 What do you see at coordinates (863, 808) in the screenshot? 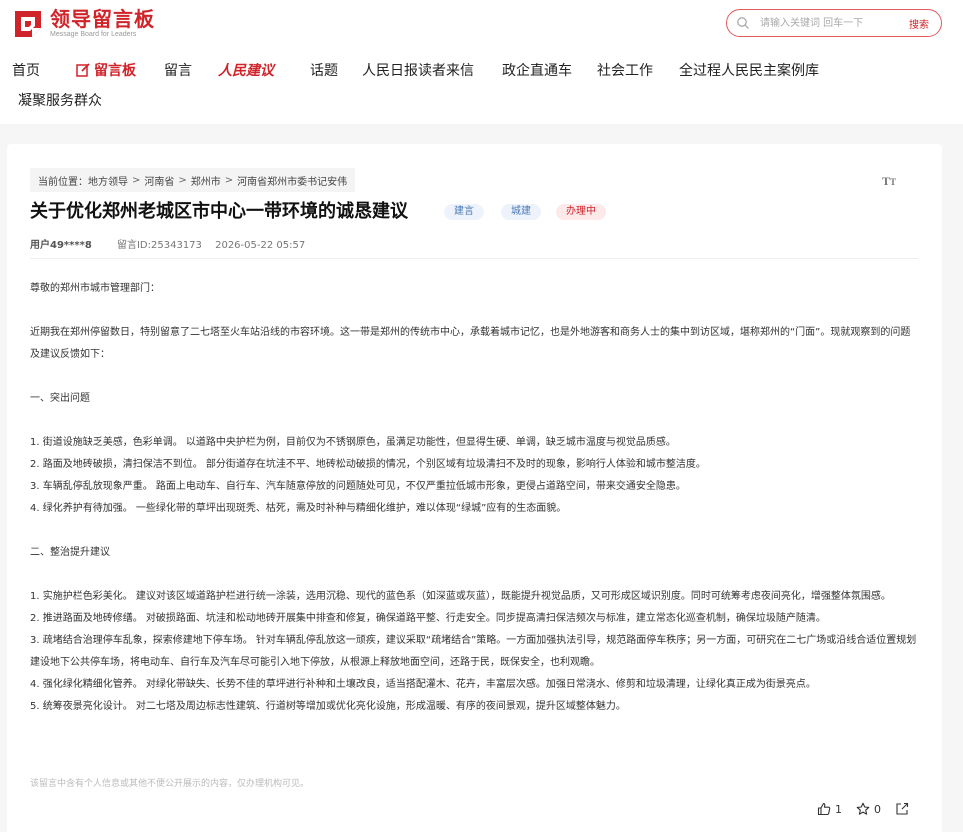
I see `star-icon` at bounding box center [863, 808].